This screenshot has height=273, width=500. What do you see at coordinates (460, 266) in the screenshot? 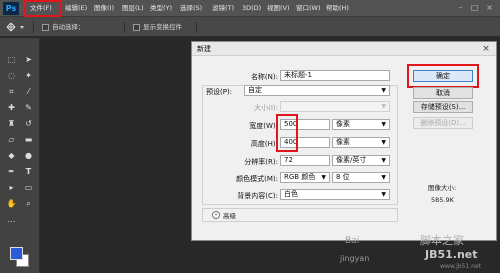
I see `site-watermark-url: www.jb51.net` at bounding box center [460, 266].